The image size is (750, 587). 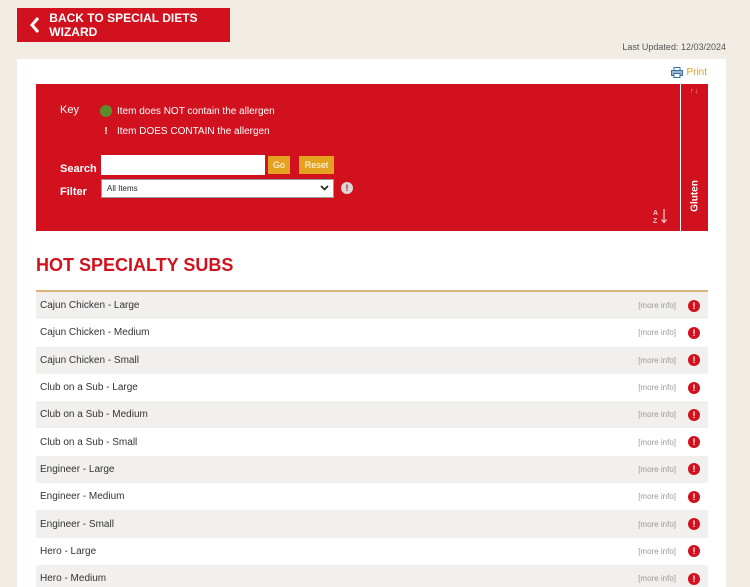 What do you see at coordinates (89, 360) in the screenshot?
I see `item-name: Cajun Chicken - Small` at bounding box center [89, 360].